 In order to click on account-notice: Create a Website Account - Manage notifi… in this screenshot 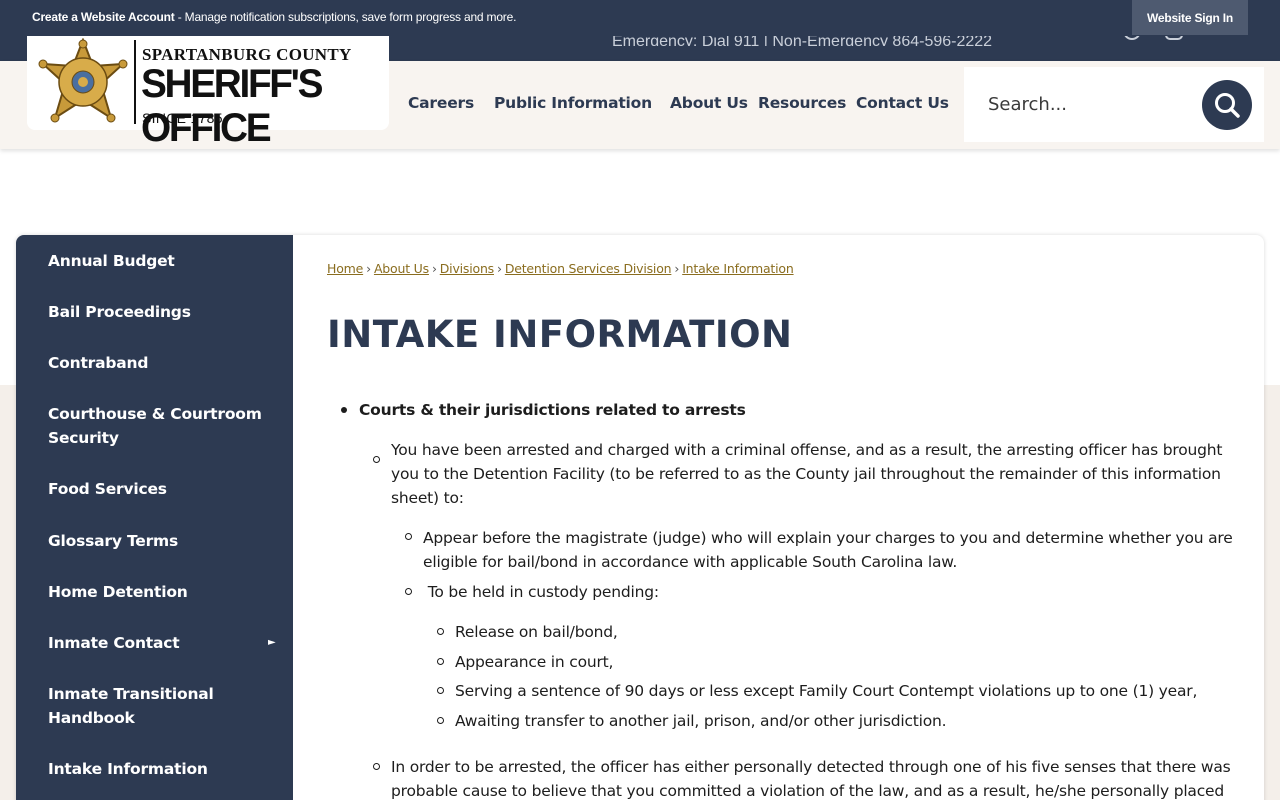, I will do `click(274, 17)`.